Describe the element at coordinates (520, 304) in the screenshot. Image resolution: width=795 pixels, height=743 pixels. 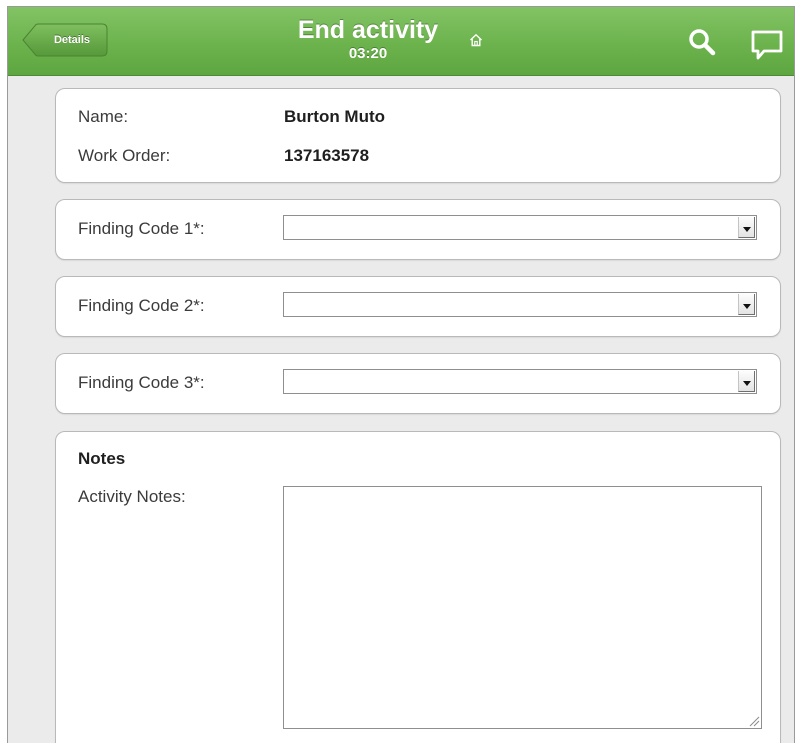
I see `finding-code-2-select` at that location.